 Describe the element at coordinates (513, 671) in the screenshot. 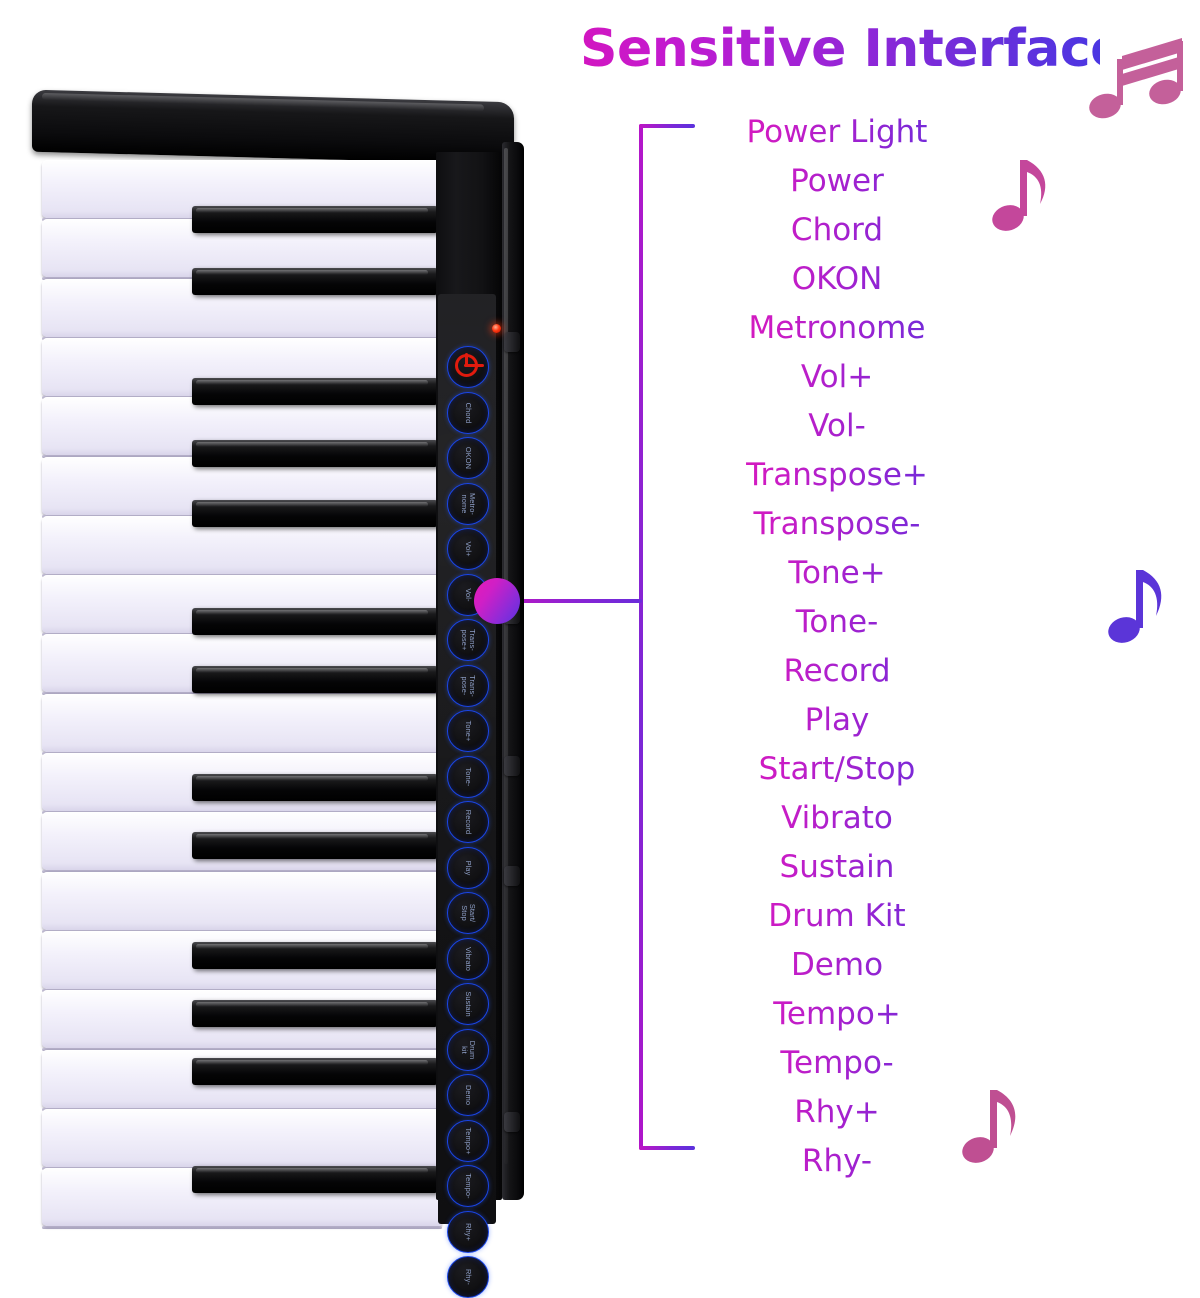

I see `keyboard-side-edge` at that location.